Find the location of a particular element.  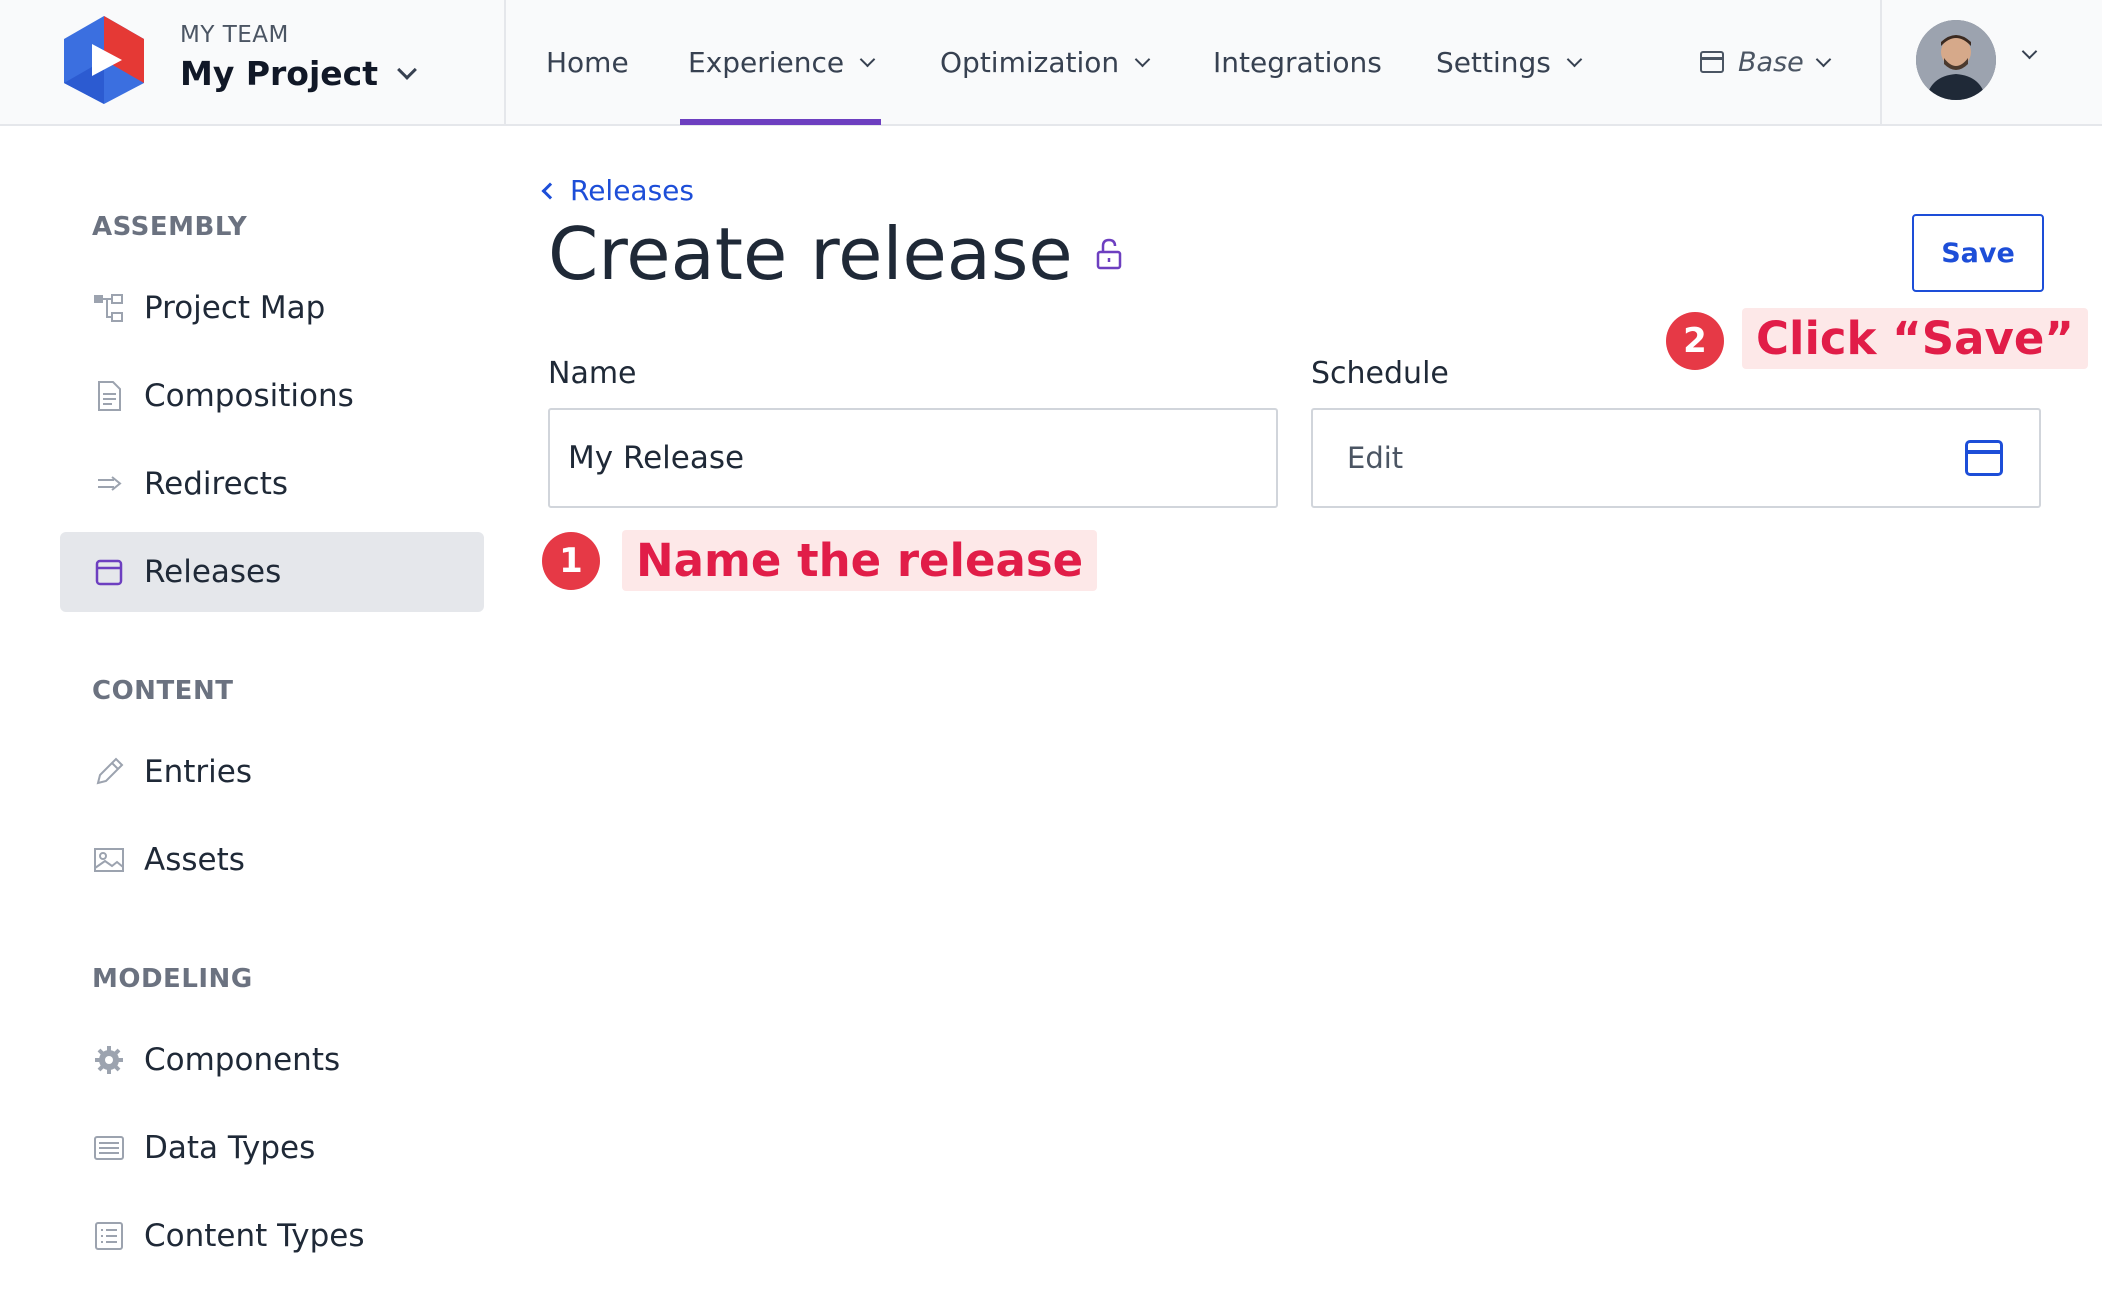

annotation-text-2: Click “Save” is located at coordinates (1915, 338).